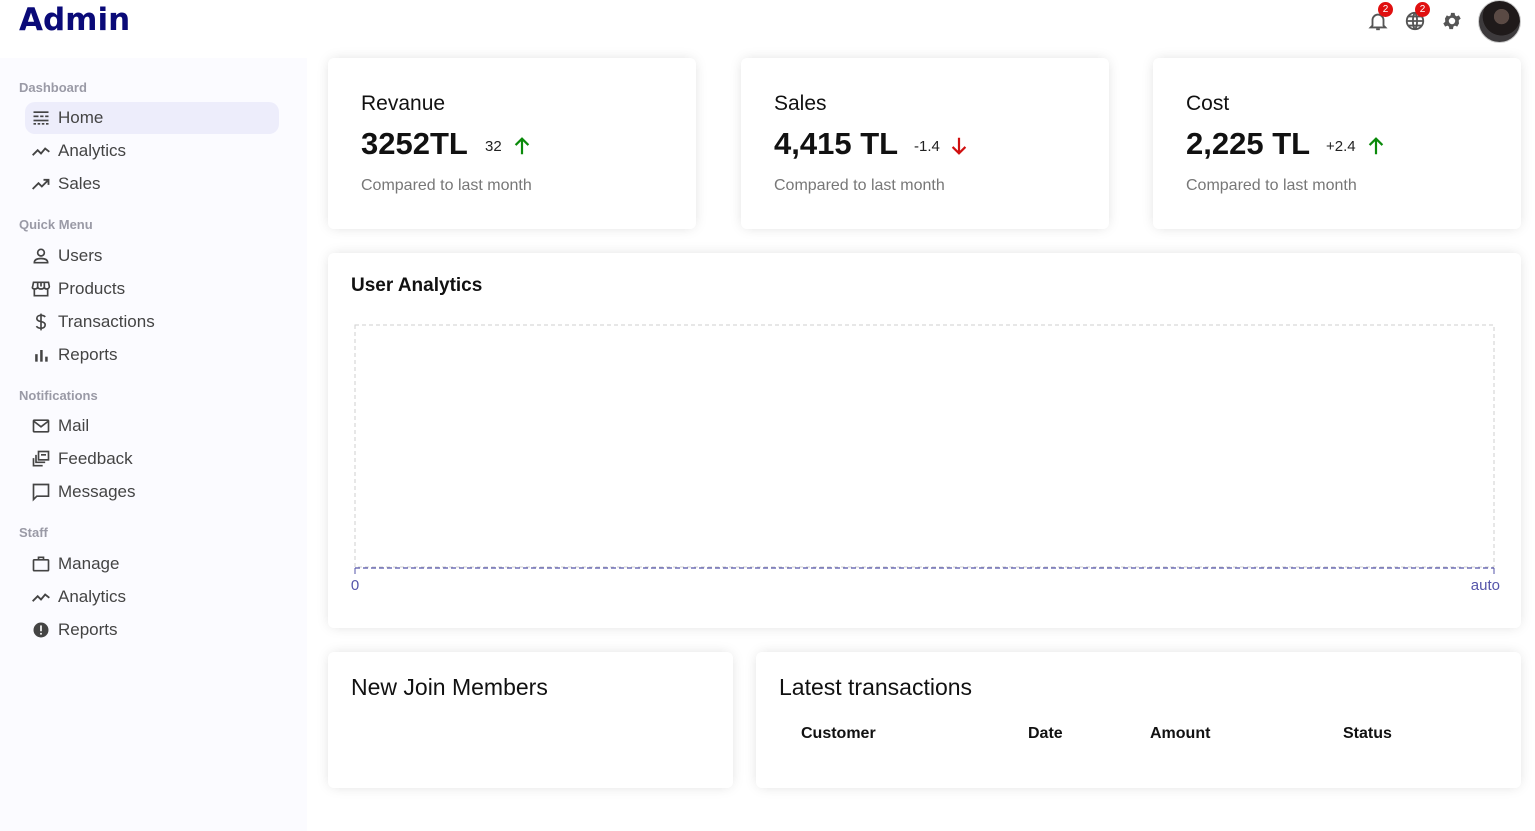  I want to click on column-header-status: Status, so click(1367, 733).